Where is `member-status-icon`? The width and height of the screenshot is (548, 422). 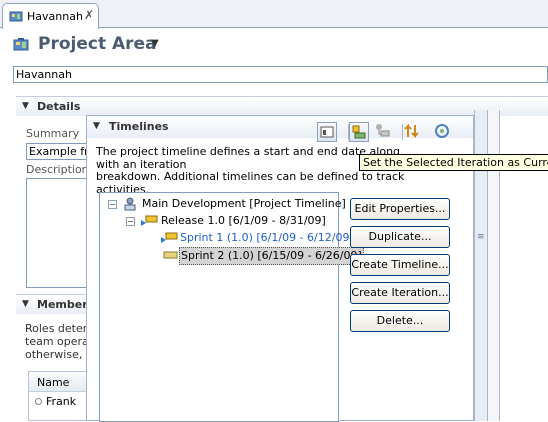 member-status-icon is located at coordinates (38, 401).